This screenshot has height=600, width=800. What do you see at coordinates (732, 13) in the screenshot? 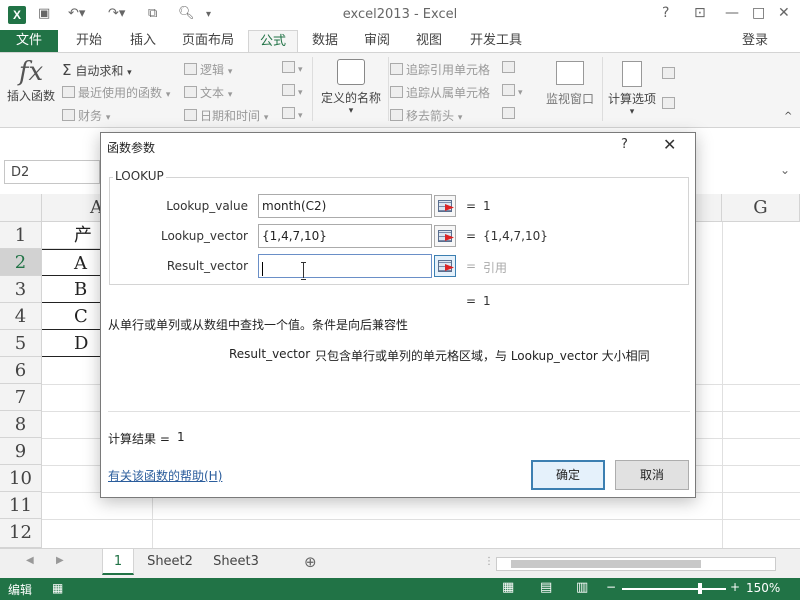
I see `minimize-icon: —` at bounding box center [732, 13].